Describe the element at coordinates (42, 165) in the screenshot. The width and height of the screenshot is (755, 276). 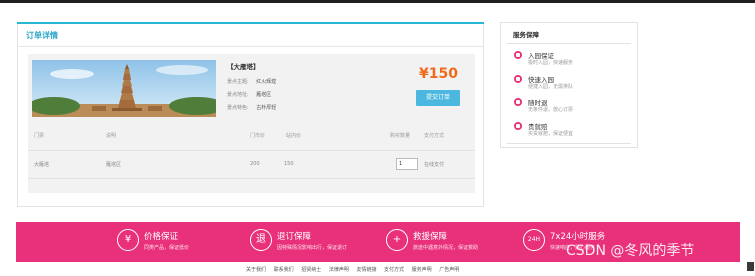
I see `ticket-name: 大雁塔` at that location.